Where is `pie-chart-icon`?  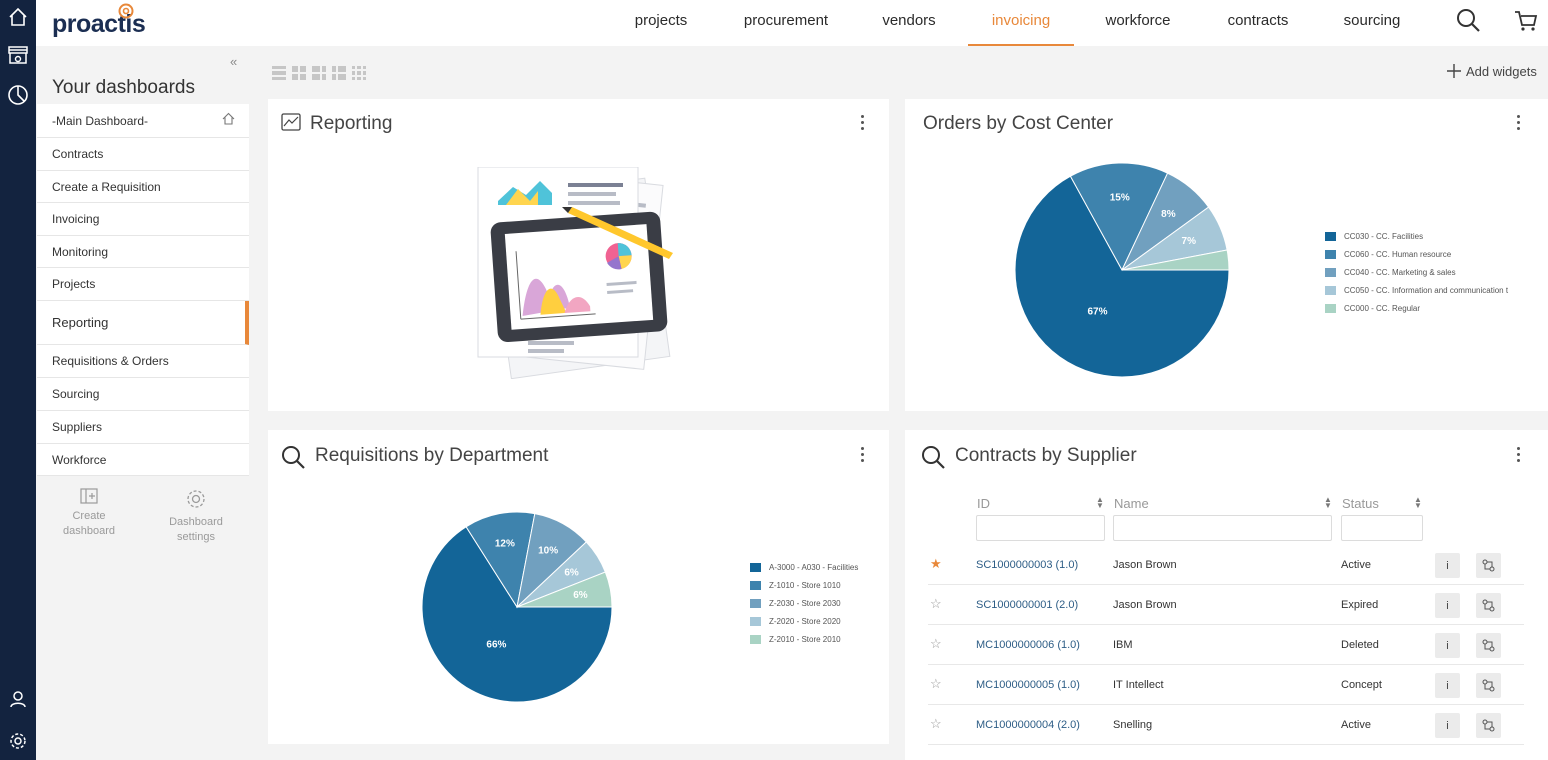
pie-chart-icon is located at coordinates (18, 95).